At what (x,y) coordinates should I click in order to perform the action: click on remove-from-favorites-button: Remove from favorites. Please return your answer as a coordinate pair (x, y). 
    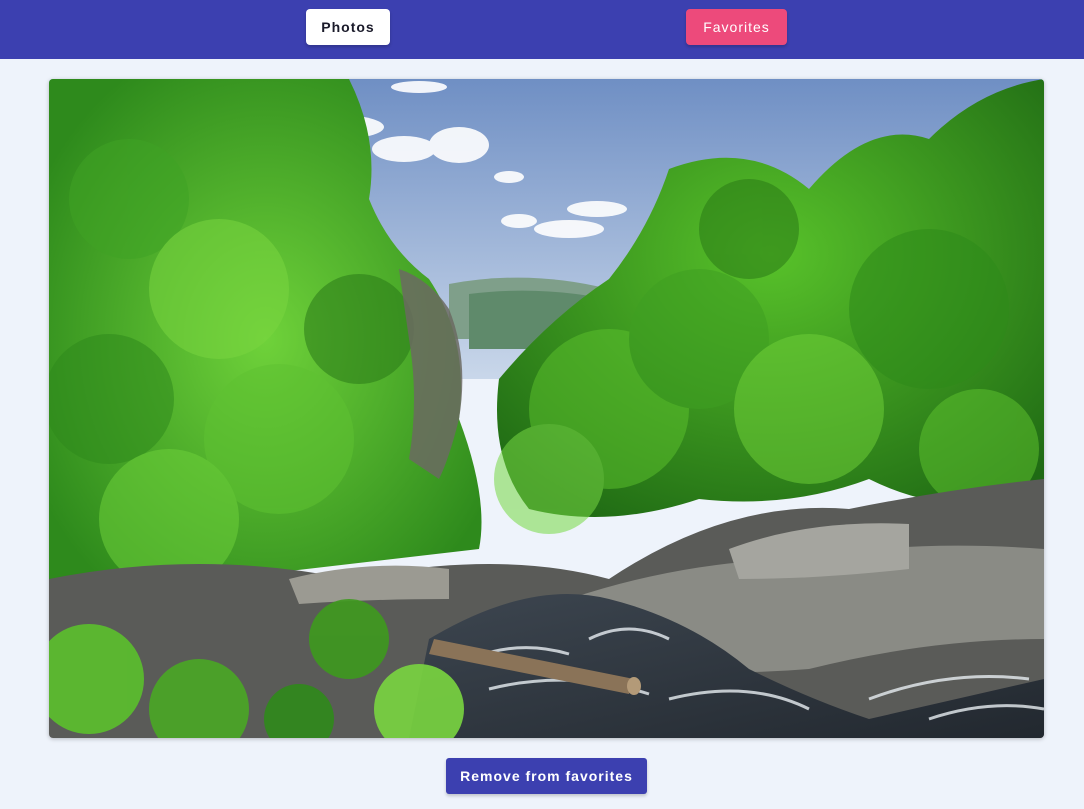
    Looking at the image, I should click on (546, 776).